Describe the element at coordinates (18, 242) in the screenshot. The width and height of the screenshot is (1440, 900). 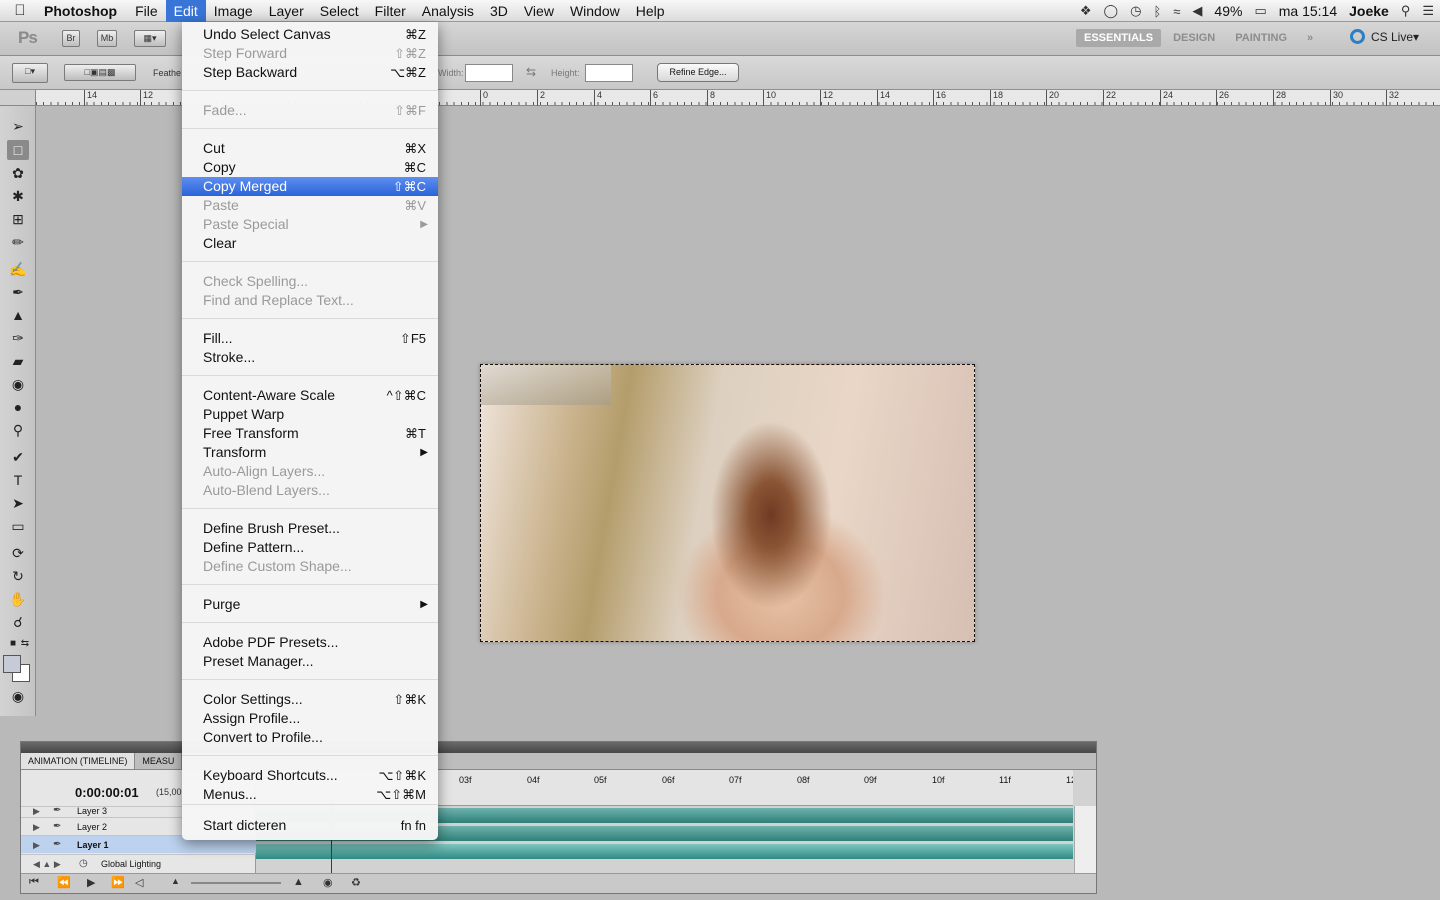
I see `eyedropper-tool-icon: ✏` at that location.